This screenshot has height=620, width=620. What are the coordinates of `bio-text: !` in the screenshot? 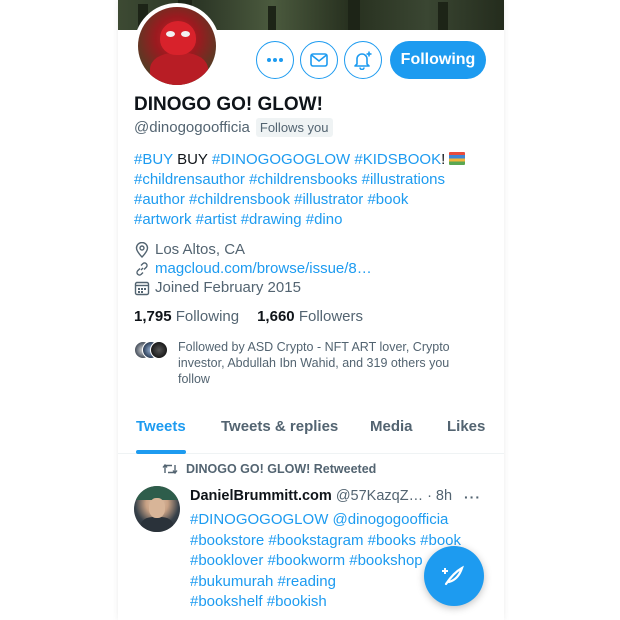 It's located at (443, 159).